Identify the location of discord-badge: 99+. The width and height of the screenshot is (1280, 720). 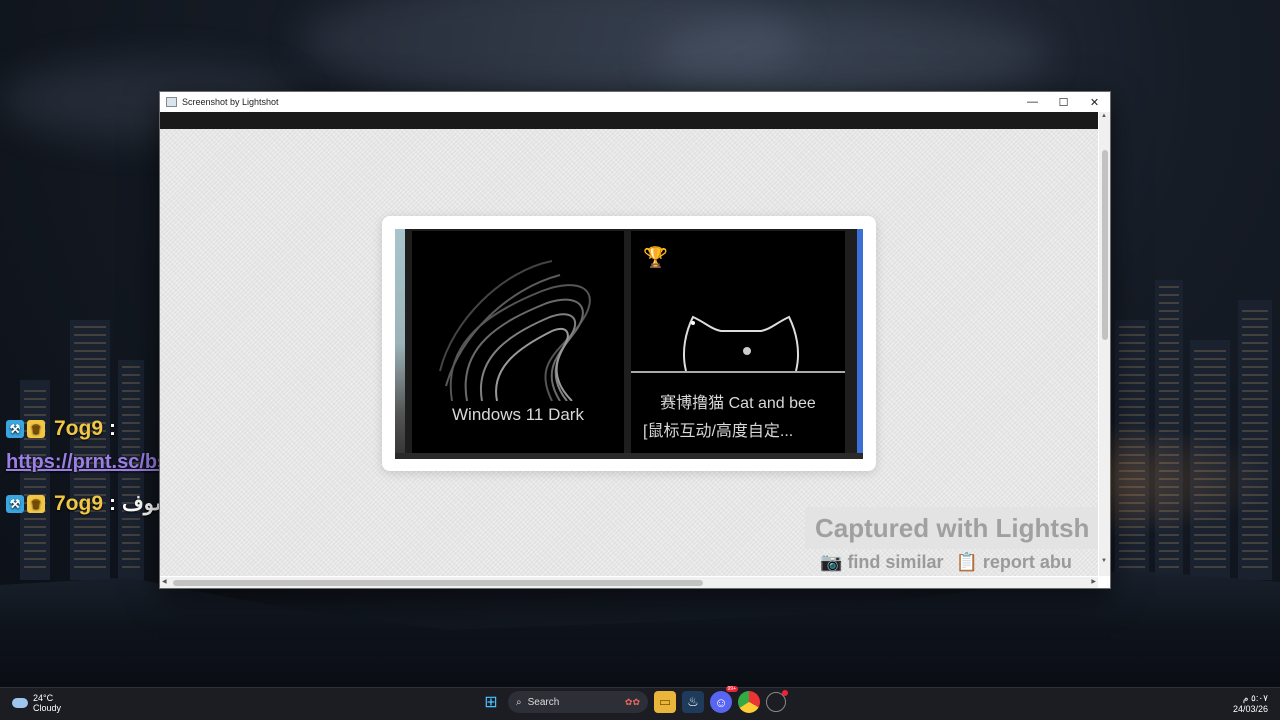
(731, 689).